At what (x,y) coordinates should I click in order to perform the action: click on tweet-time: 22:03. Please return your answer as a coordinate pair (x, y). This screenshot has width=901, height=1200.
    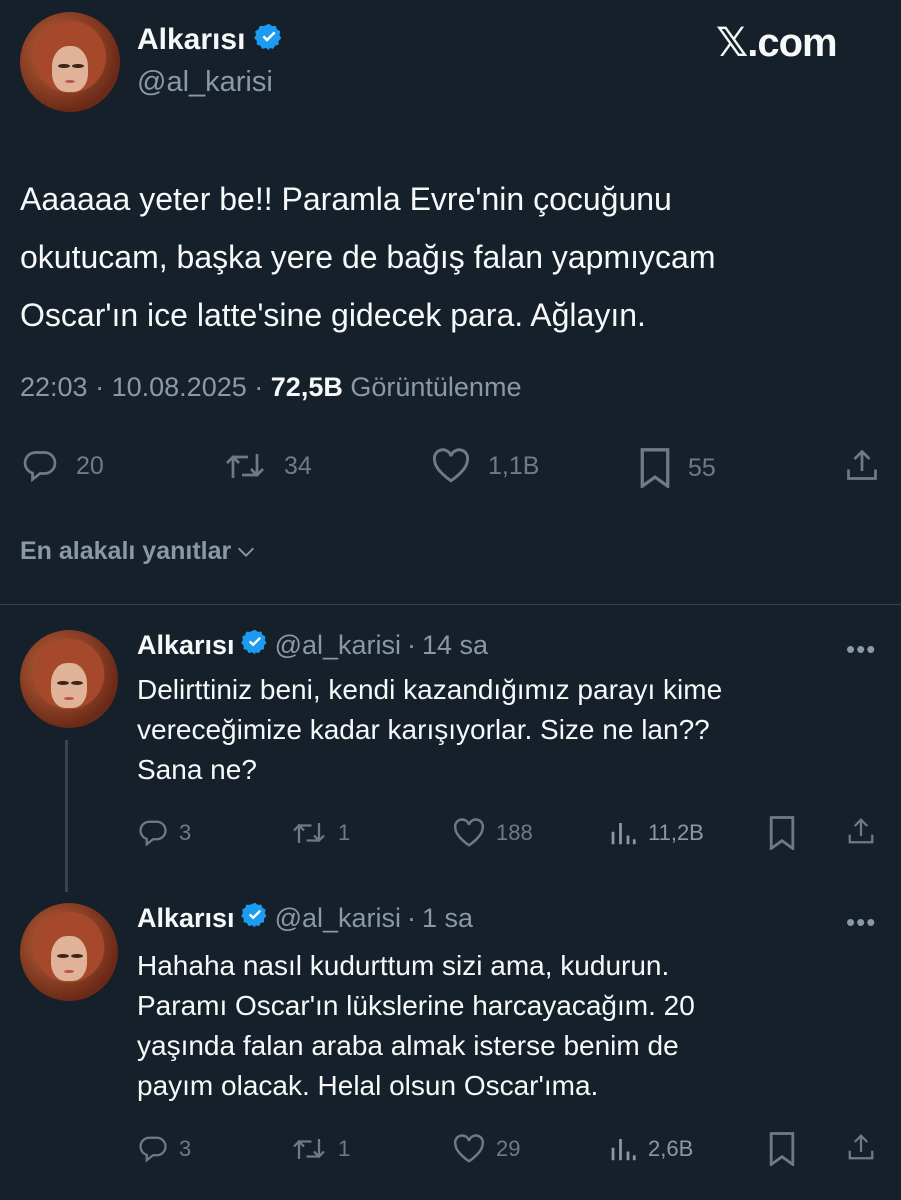
    Looking at the image, I should click on (54, 387).